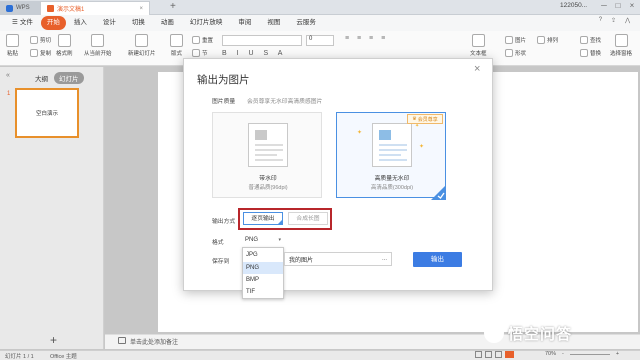 The height and width of the screenshot is (360, 640). I want to click on shape-button: 形状, so click(515, 53).